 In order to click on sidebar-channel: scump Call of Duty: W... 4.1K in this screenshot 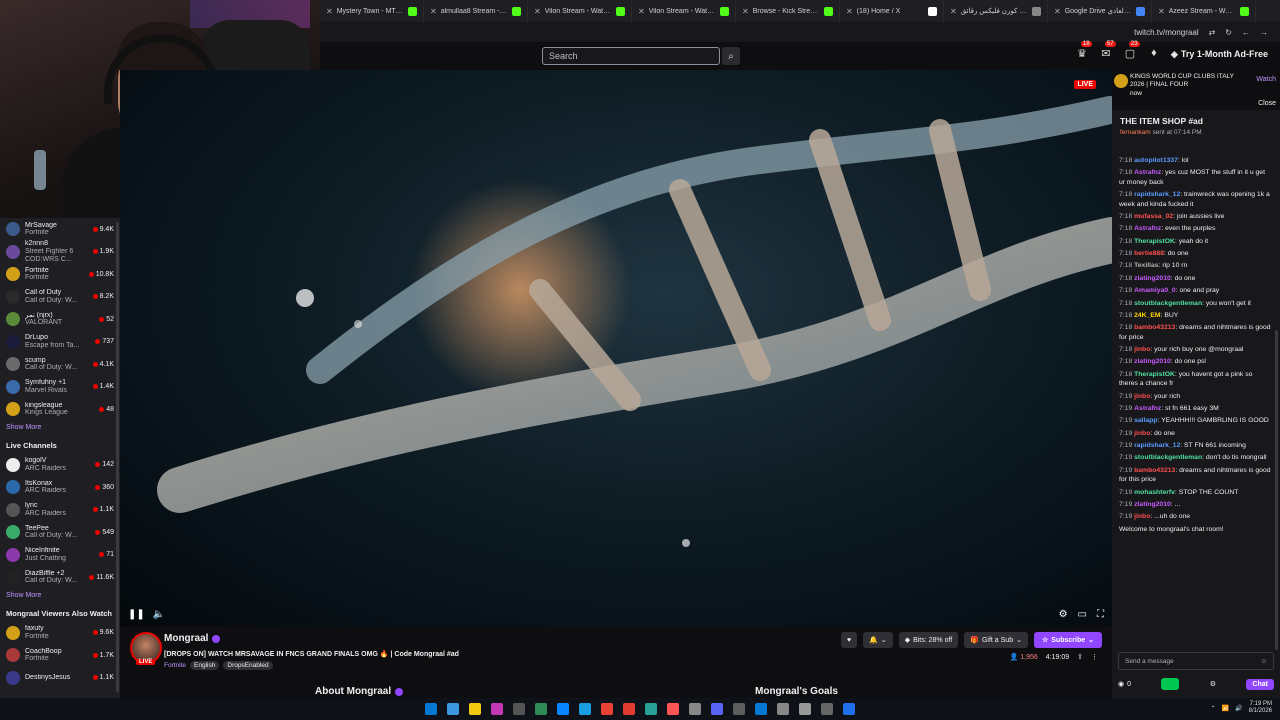, I will do `click(60, 364)`.